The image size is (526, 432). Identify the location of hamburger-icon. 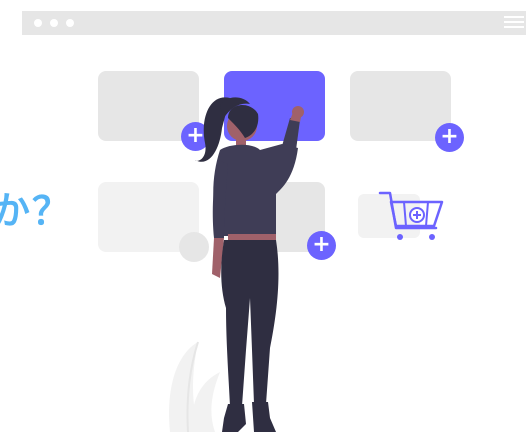
(514, 23).